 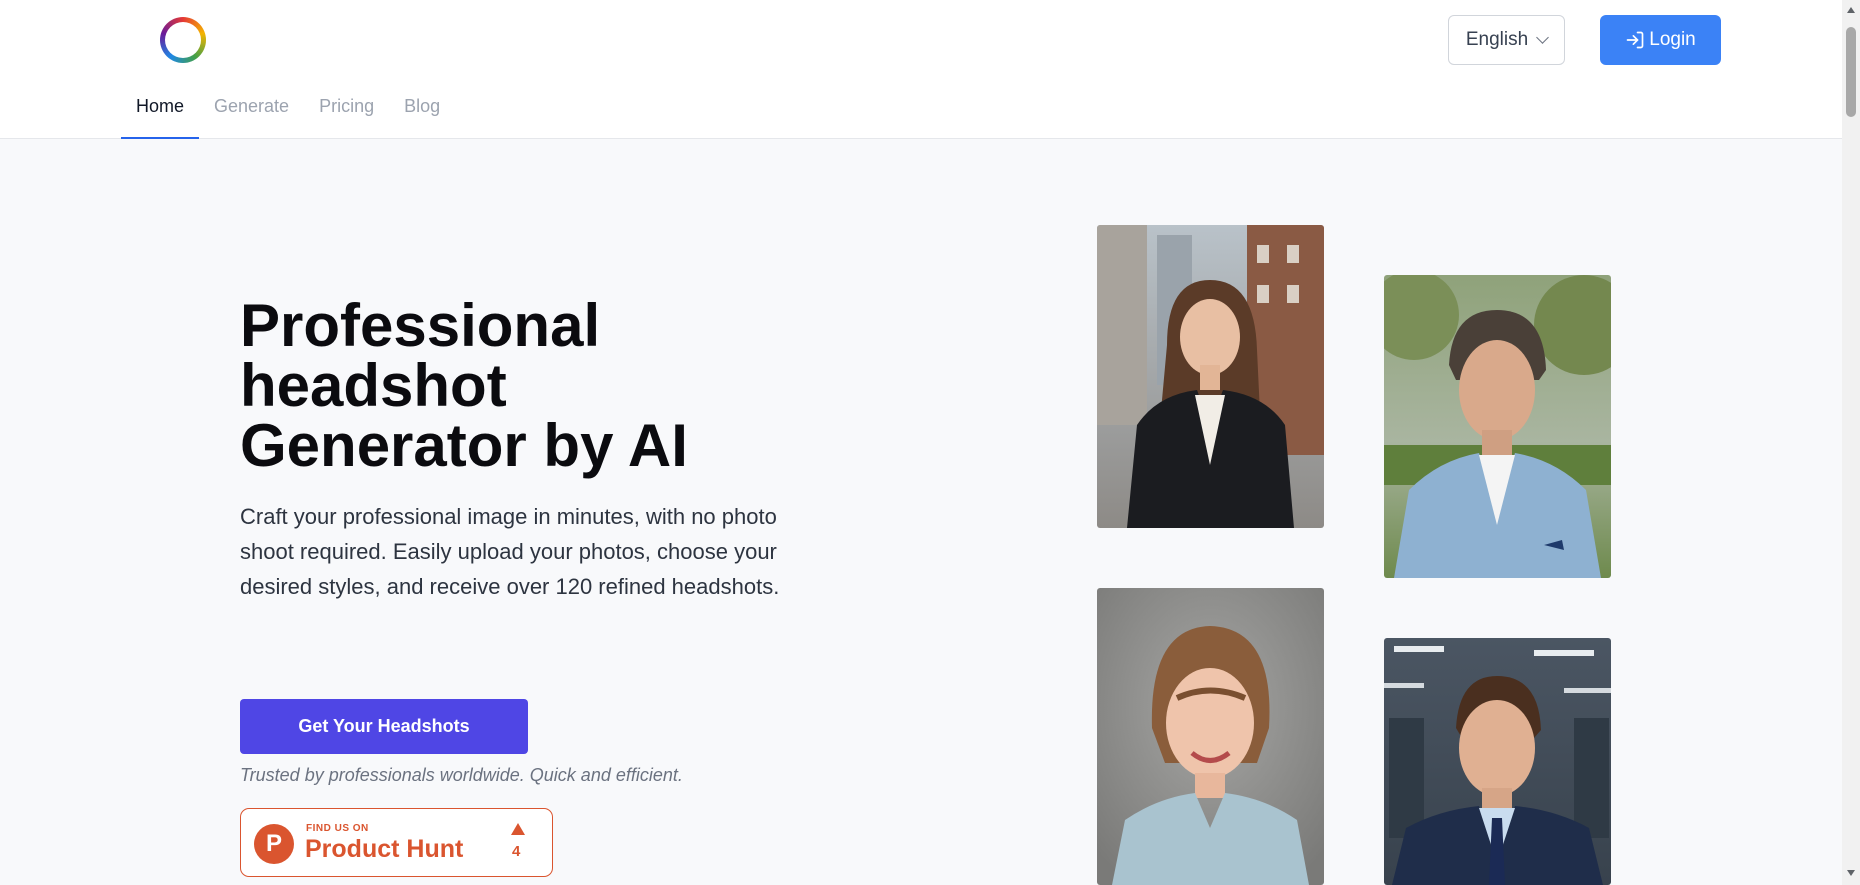 What do you see at coordinates (373, 385) in the screenshot?
I see `hero-title-line: headshot` at bounding box center [373, 385].